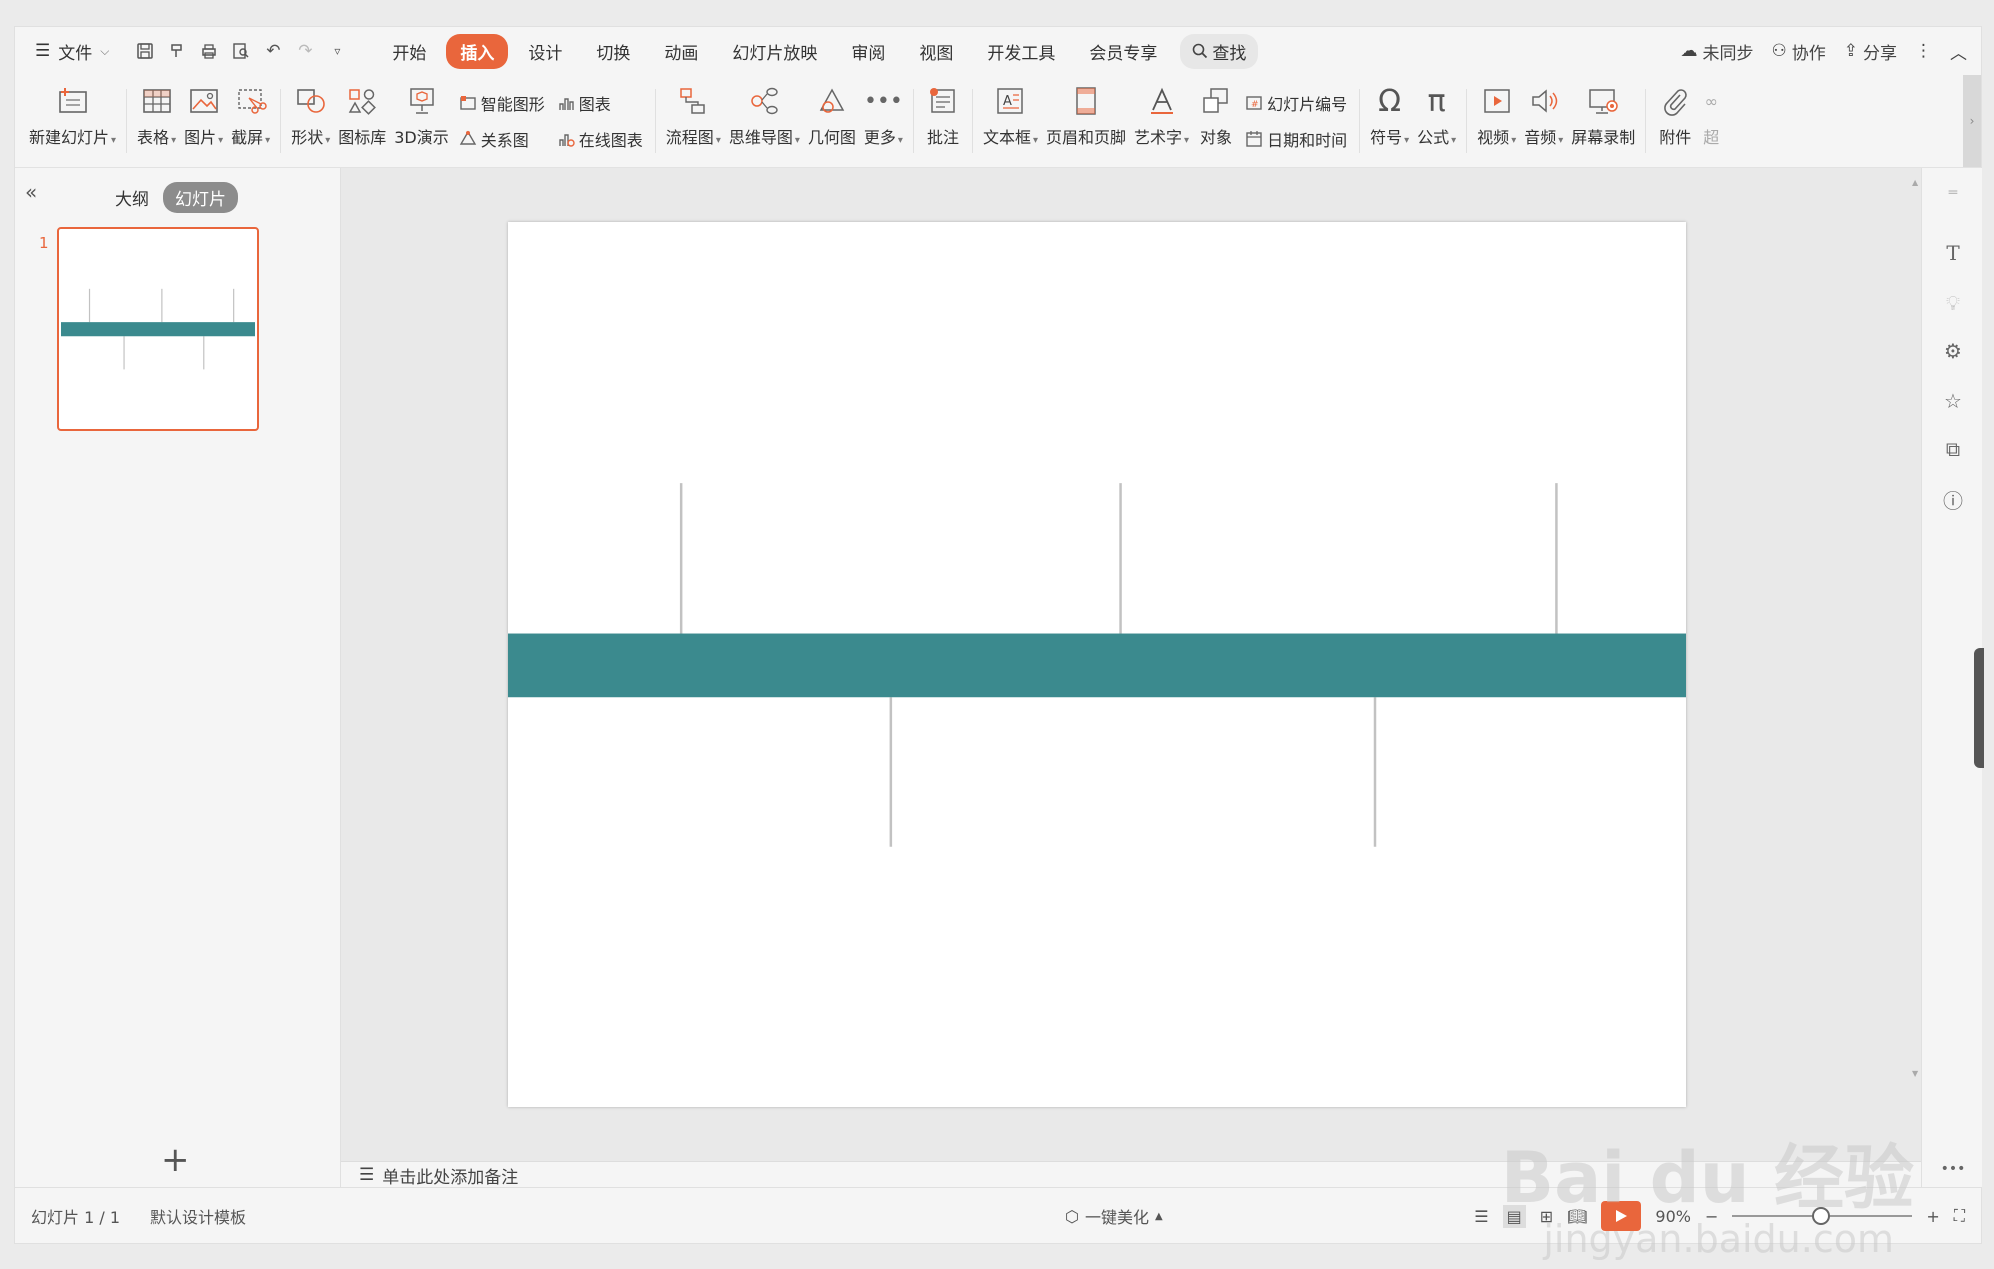 Image resolution: width=1994 pixels, height=1269 pixels. Describe the element at coordinates (1972, 121) in the screenshot. I see `ribbon-scroll-right: ›` at that location.